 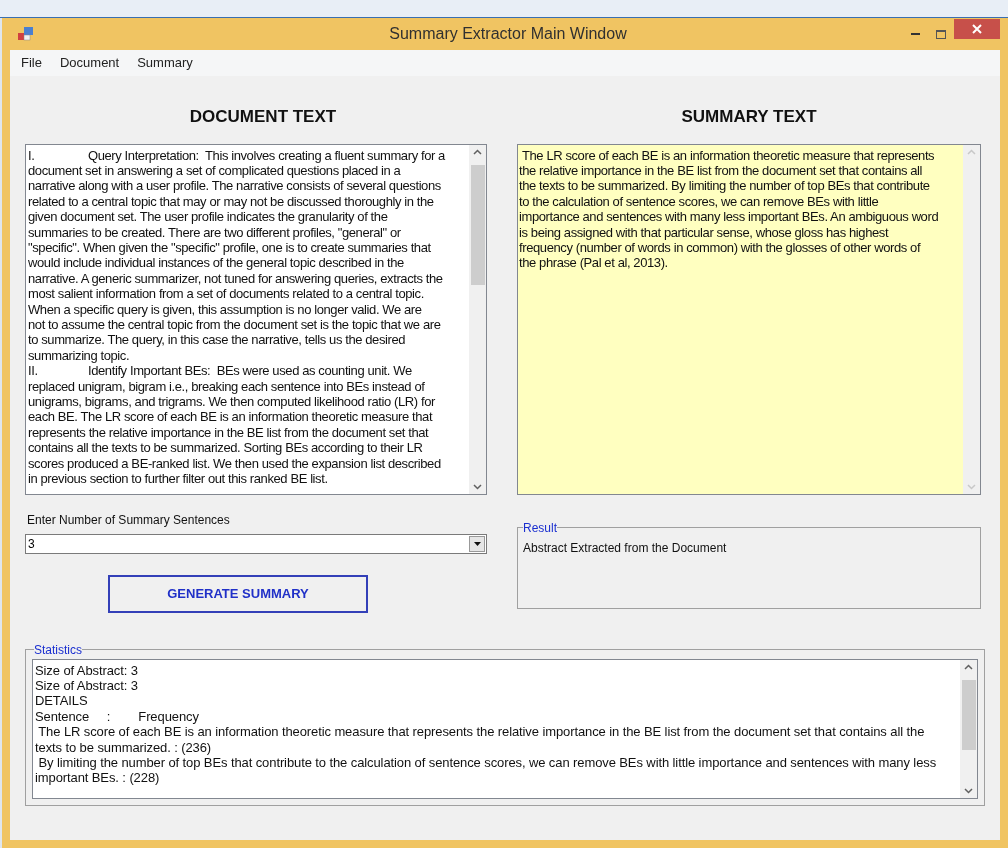 What do you see at coordinates (540, 527) in the screenshot?
I see `group-legend: Result` at bounding box center [540, 527].